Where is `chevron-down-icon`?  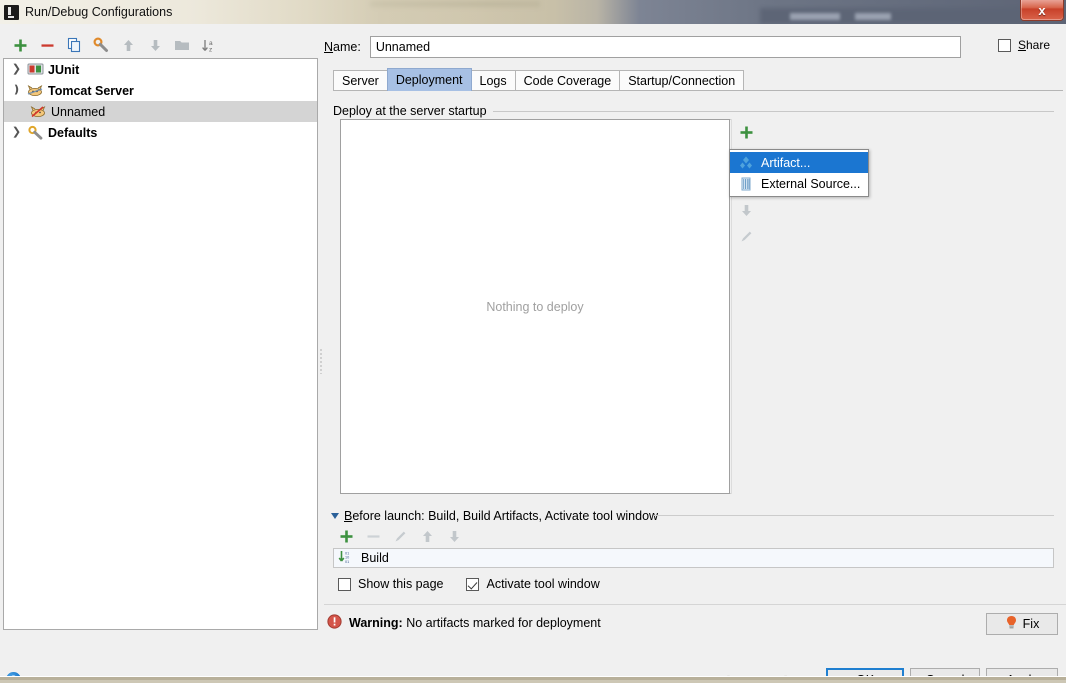 chevron-down-icon is located at coordinates (335, 516).